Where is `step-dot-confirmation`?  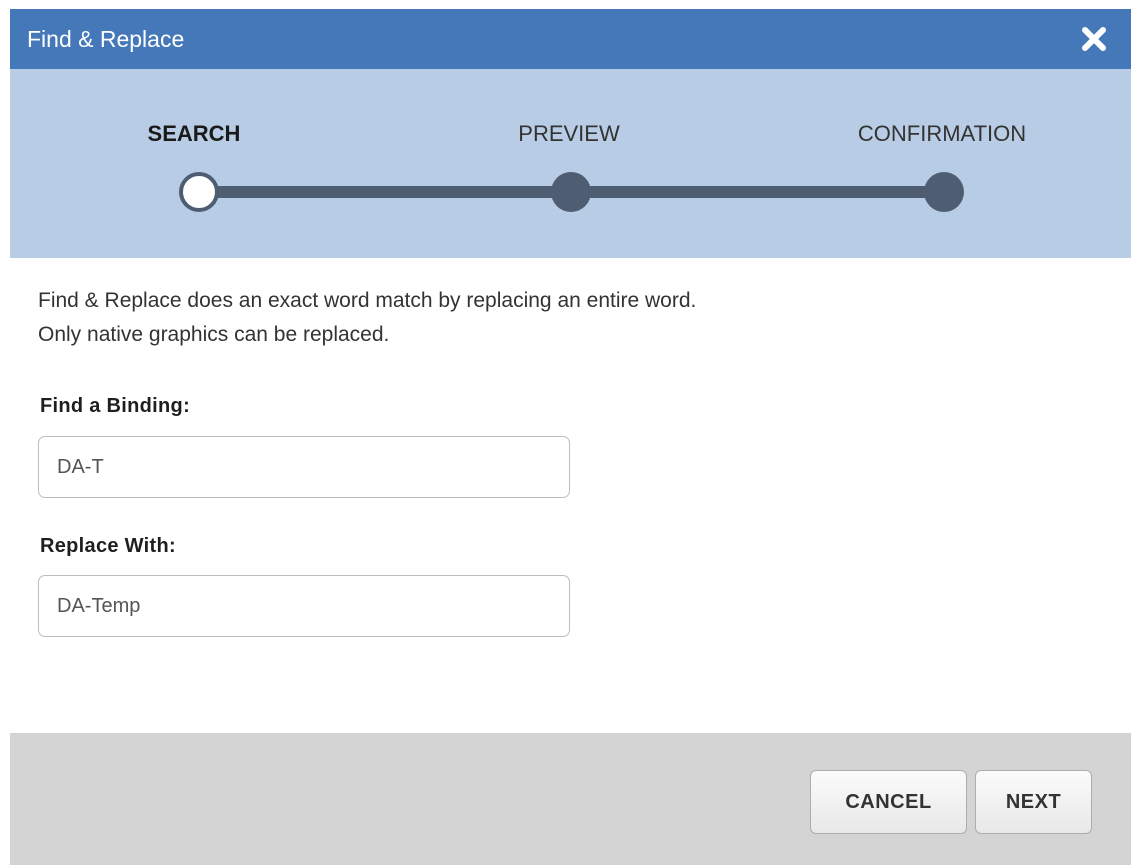
step-dot-confirmation is located at coordinates (944, 192).